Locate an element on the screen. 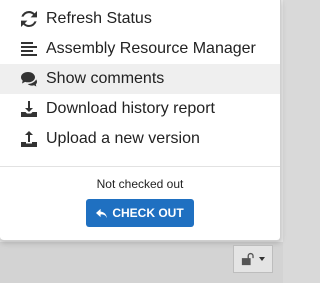  menu-item-label: Assembly Resource Manager is located at coordinates (151, 48).